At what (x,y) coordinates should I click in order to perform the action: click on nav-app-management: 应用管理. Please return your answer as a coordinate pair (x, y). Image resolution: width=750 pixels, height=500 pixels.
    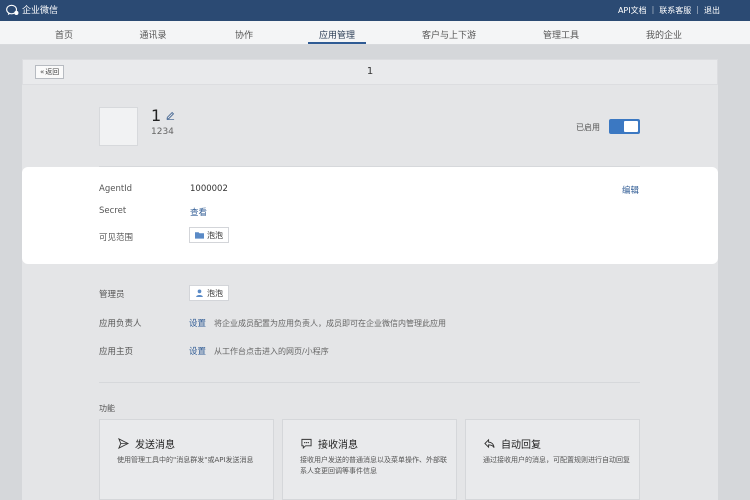
    Looking at the image, I should click on (337, 34).